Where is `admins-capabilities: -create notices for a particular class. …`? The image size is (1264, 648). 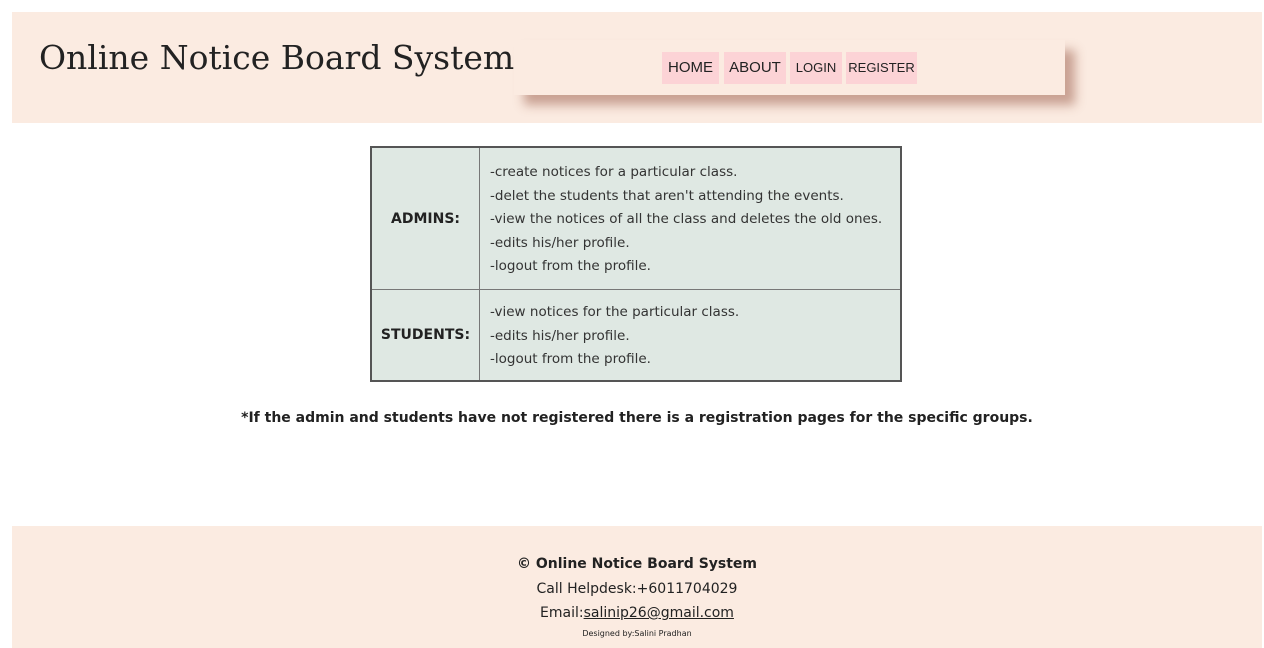 admins-capabilities: -create notices for a particular class. … is located at coordinates (686, 220).